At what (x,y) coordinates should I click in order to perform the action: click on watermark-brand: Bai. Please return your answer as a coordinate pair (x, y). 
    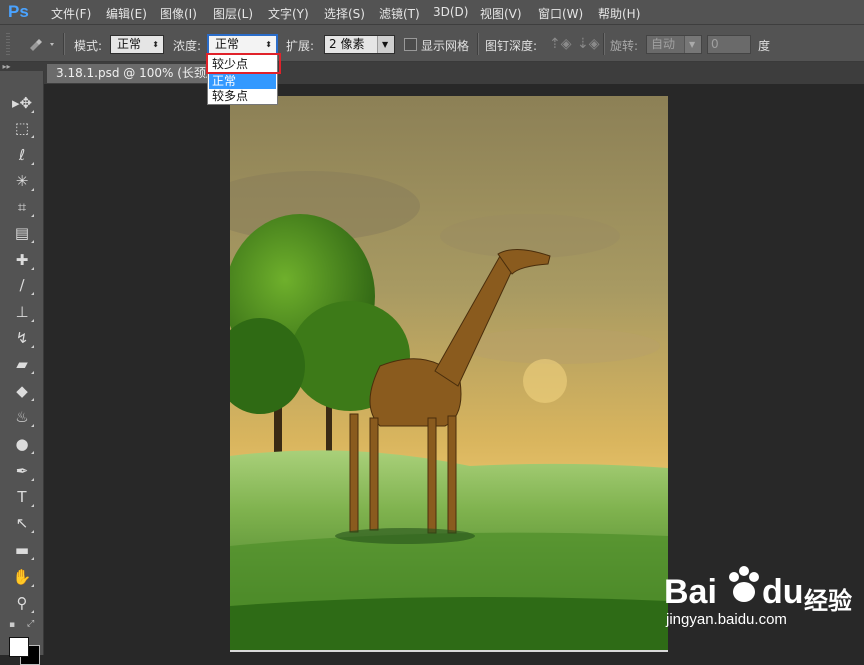
    Looking at the image, I should click on (690, 592).